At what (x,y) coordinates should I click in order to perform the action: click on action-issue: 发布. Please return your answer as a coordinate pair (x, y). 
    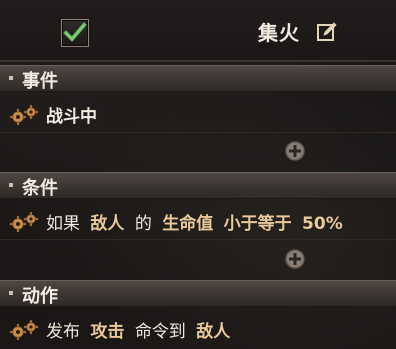
    Looking at the image, I should click on (63, 332).